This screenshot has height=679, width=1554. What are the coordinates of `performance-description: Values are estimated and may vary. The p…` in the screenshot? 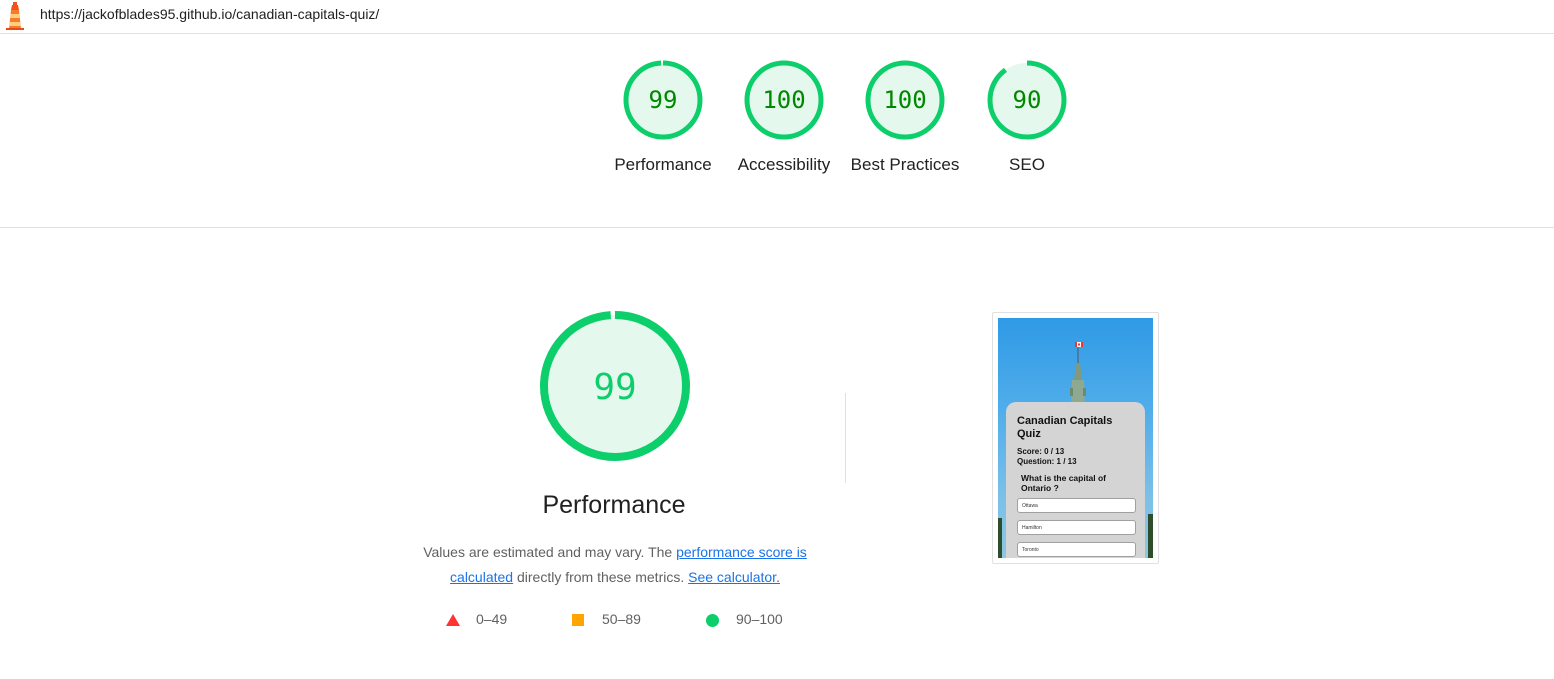 It's located at (615, 565).